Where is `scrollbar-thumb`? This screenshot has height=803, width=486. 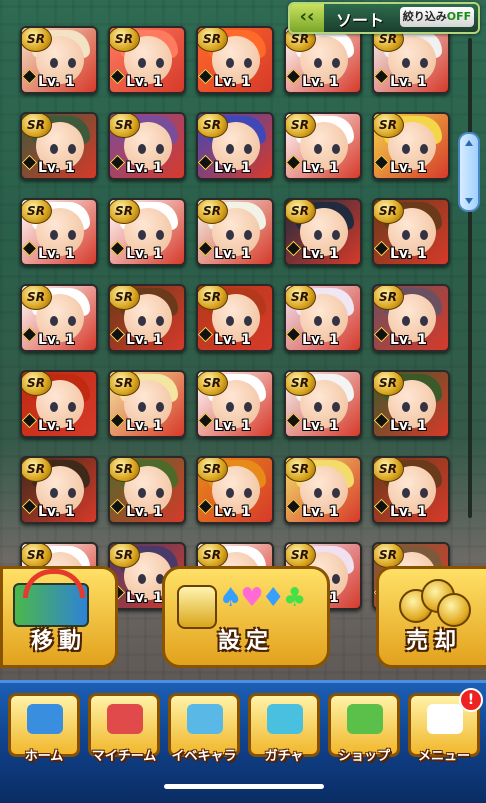
scrollbar-thumb is located at coordinates (469, 172).